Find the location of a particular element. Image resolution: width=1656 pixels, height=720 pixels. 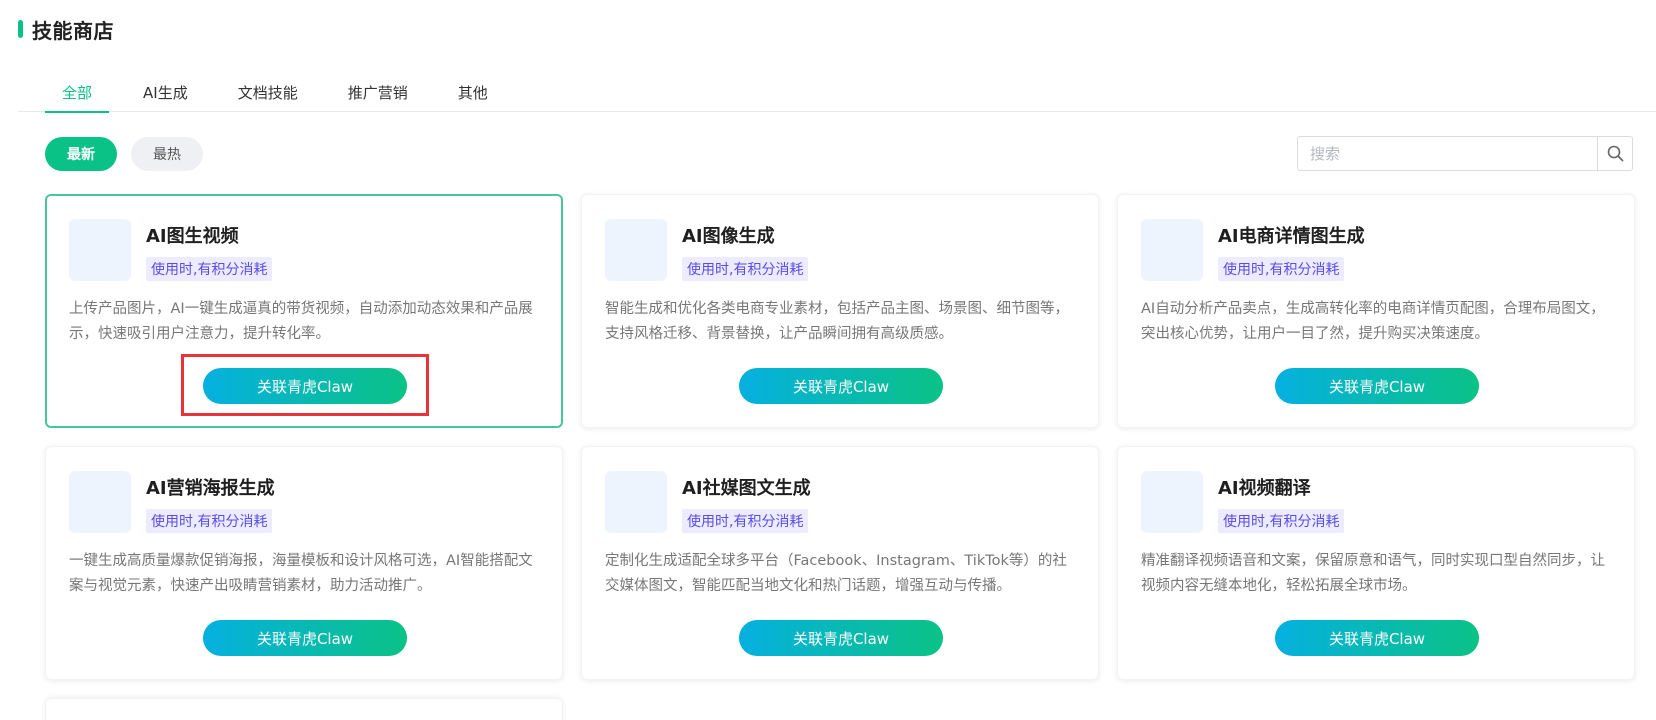

page-title: 技能商店 is located at coordinates (73, 30).